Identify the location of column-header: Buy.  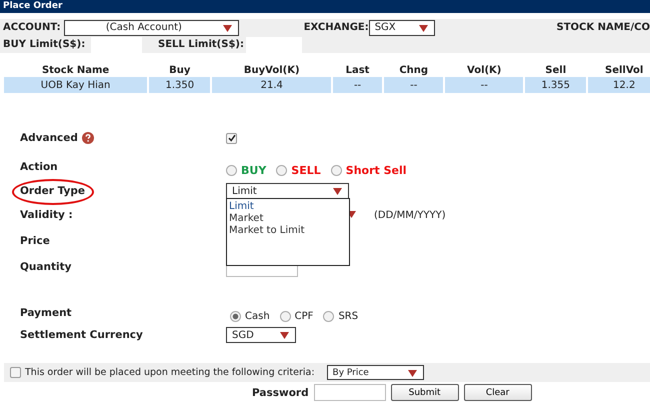
(180, 70).